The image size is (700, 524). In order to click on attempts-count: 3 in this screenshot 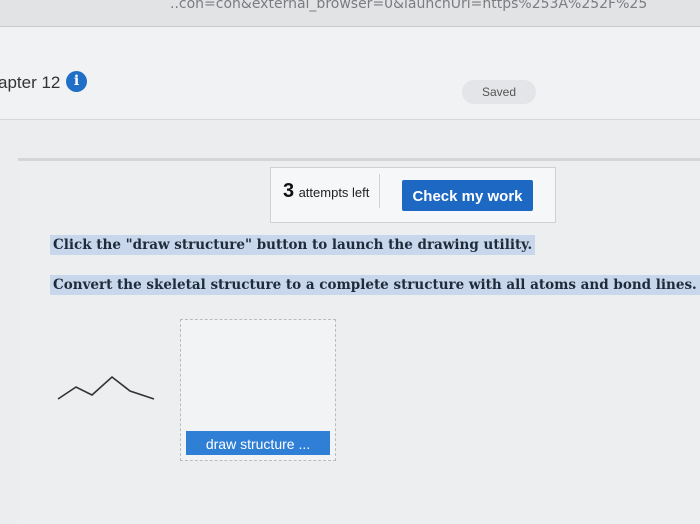, I will do `click(289, 191)`.